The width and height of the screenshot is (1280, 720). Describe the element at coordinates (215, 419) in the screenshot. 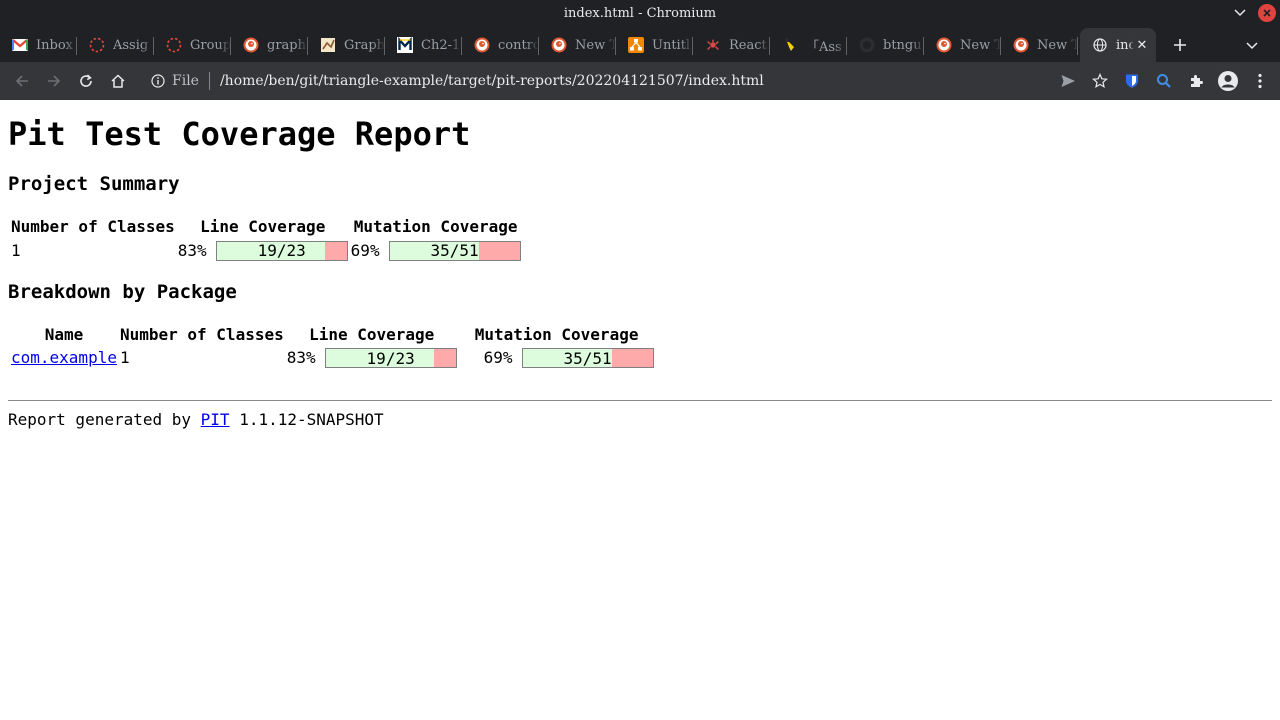

I see `pit-link: PIT` at that location.